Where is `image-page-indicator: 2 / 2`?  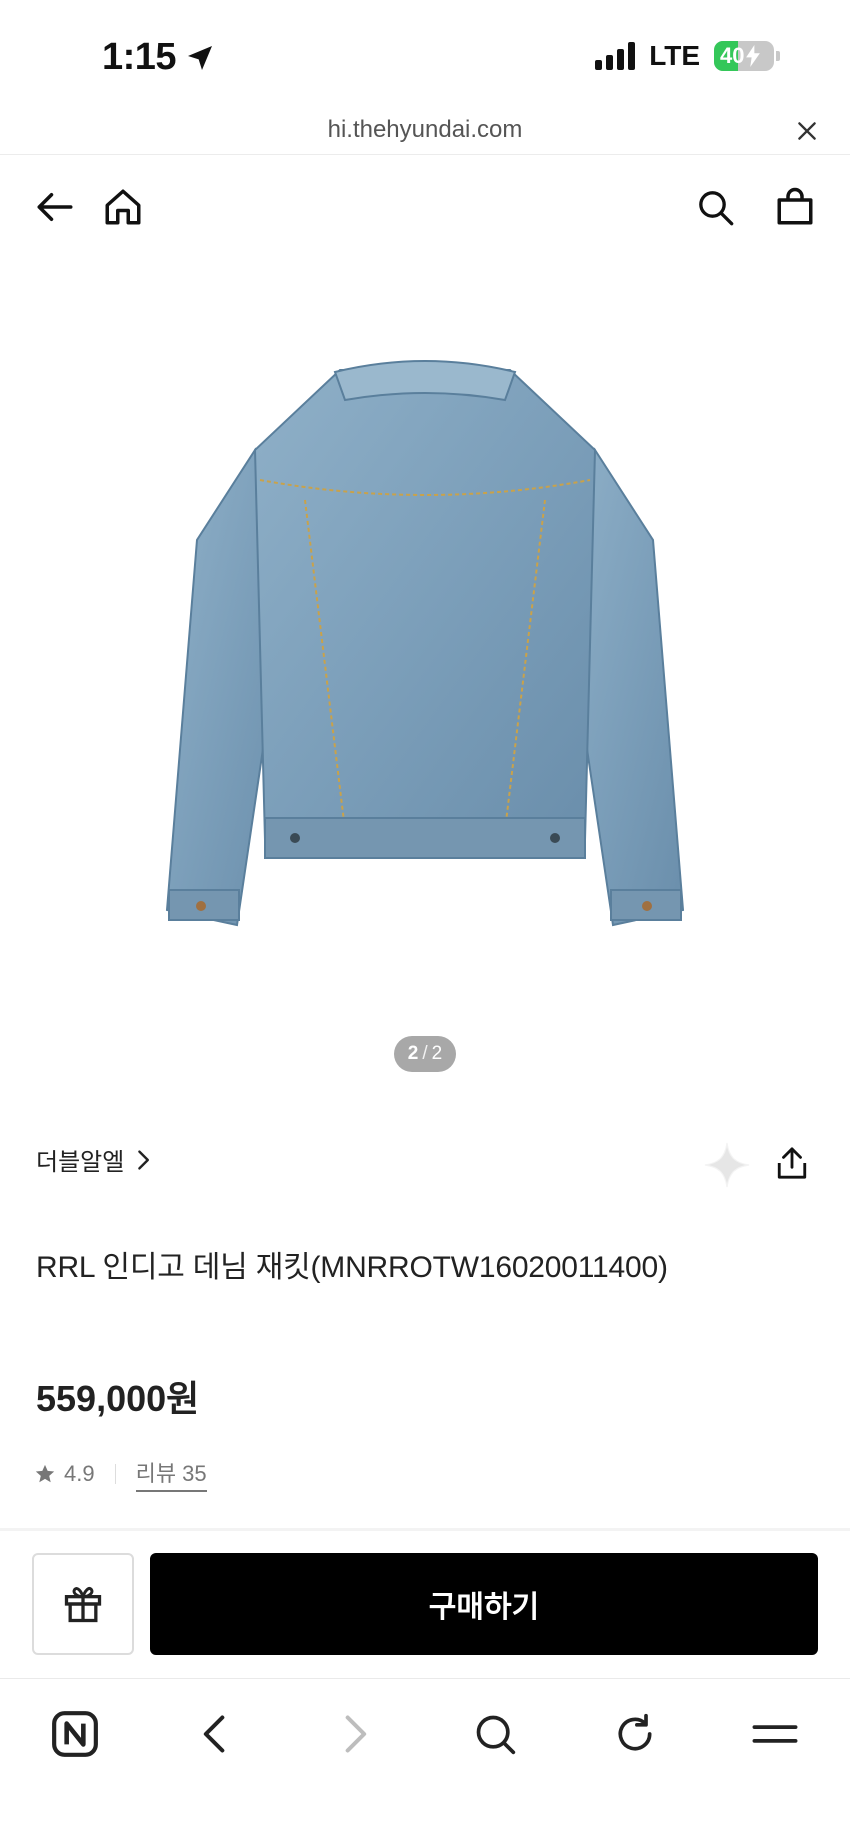 image-page-indicator: 2 / 2 is located at coordinates (425, 1054).